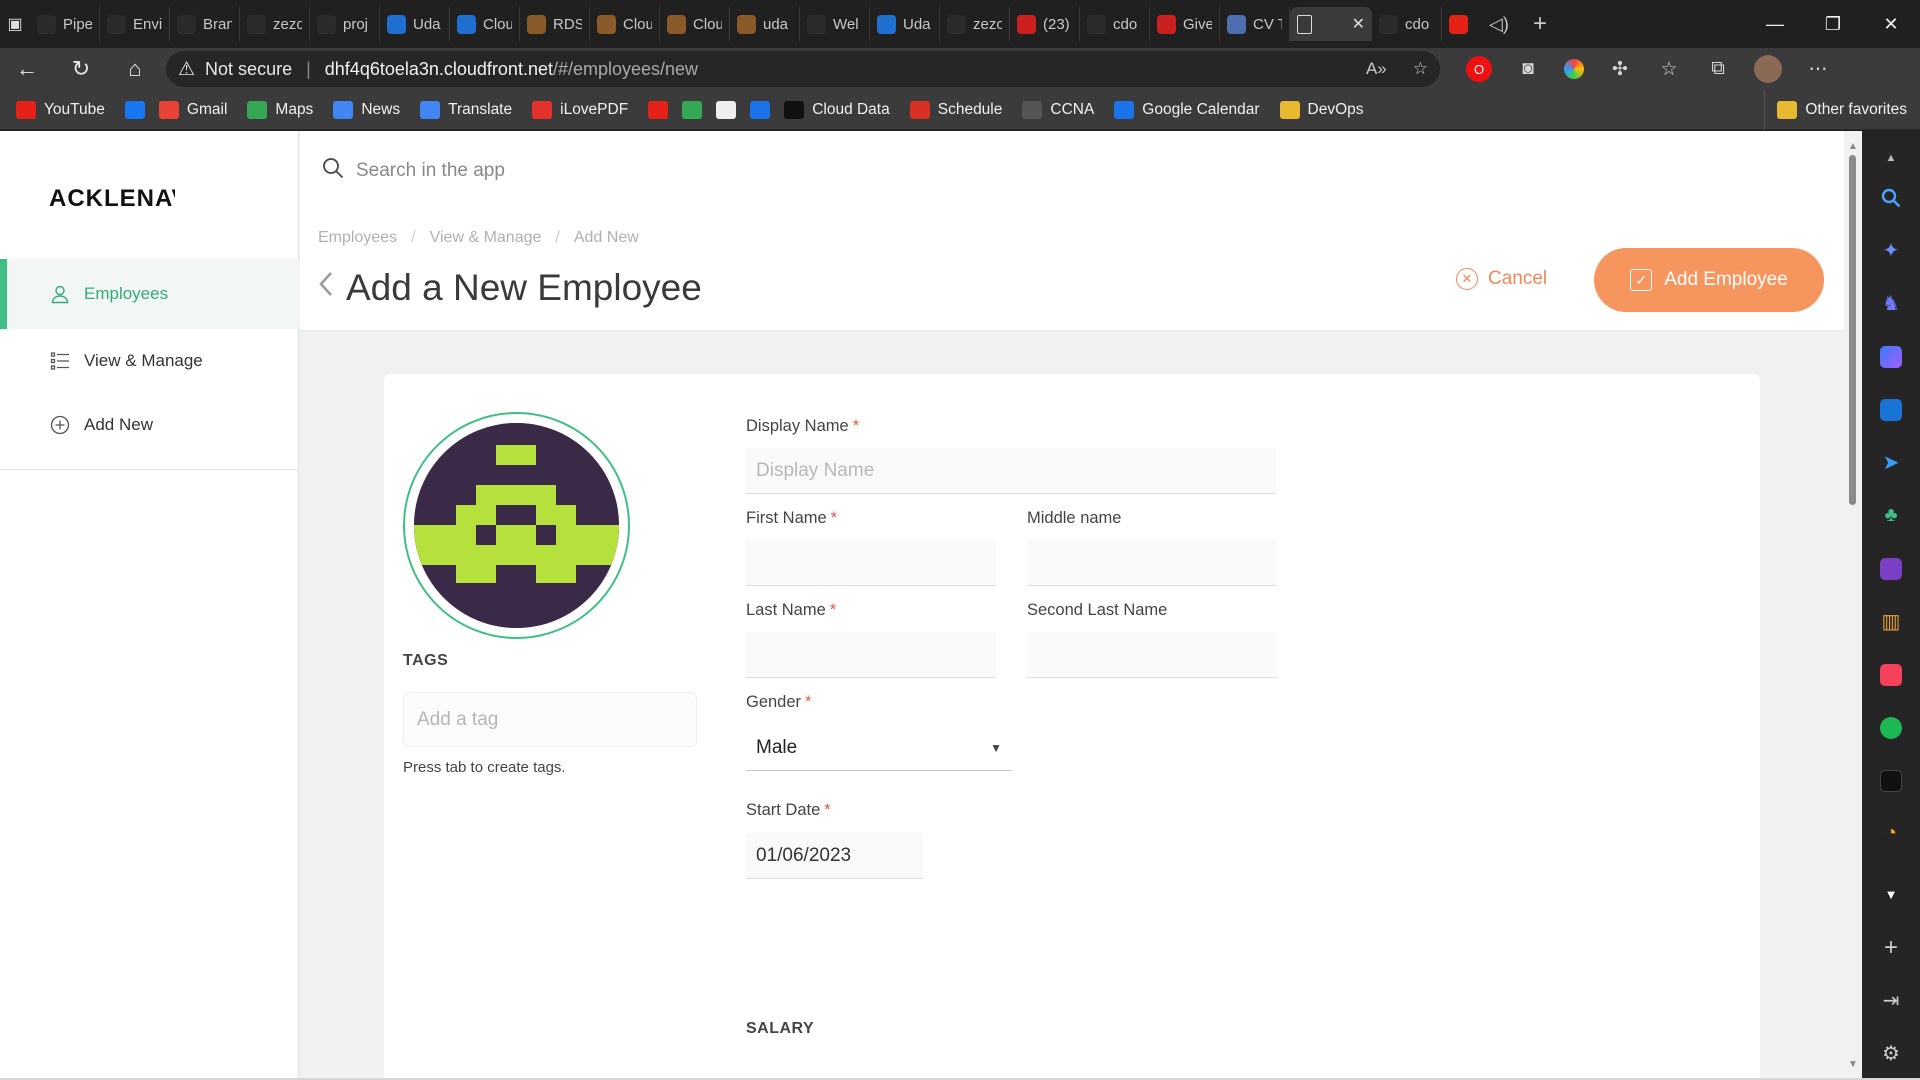 The image size is (1920, 1080). Describe the element at coordinates (1891, 780) in the screenshot. I see `amazon-music-icon` at that location.